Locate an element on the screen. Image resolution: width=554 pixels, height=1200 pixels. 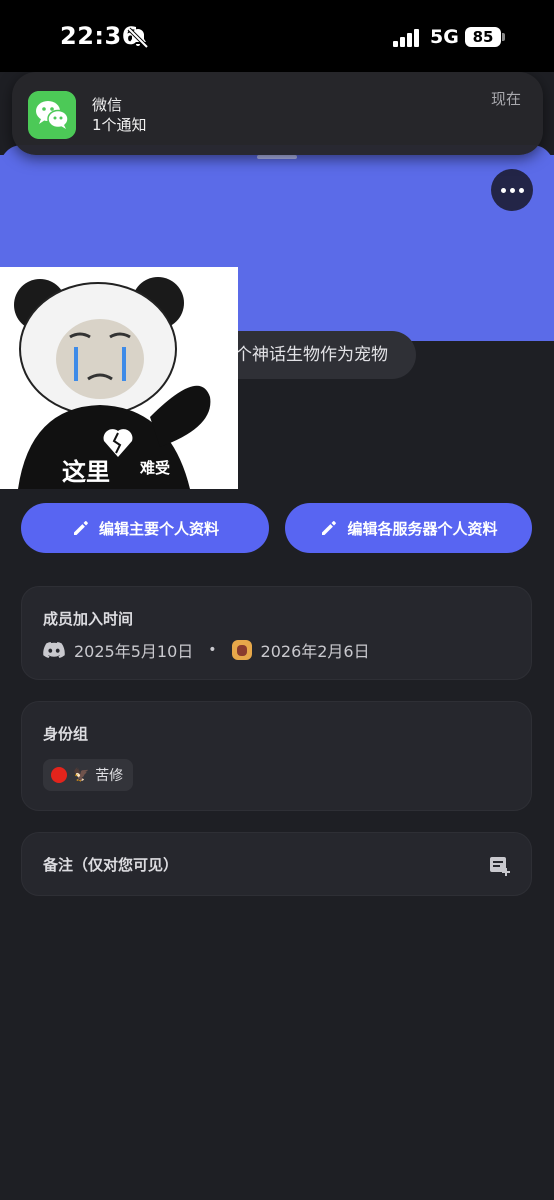
wechat-icon is located at coordinates (52, 115).